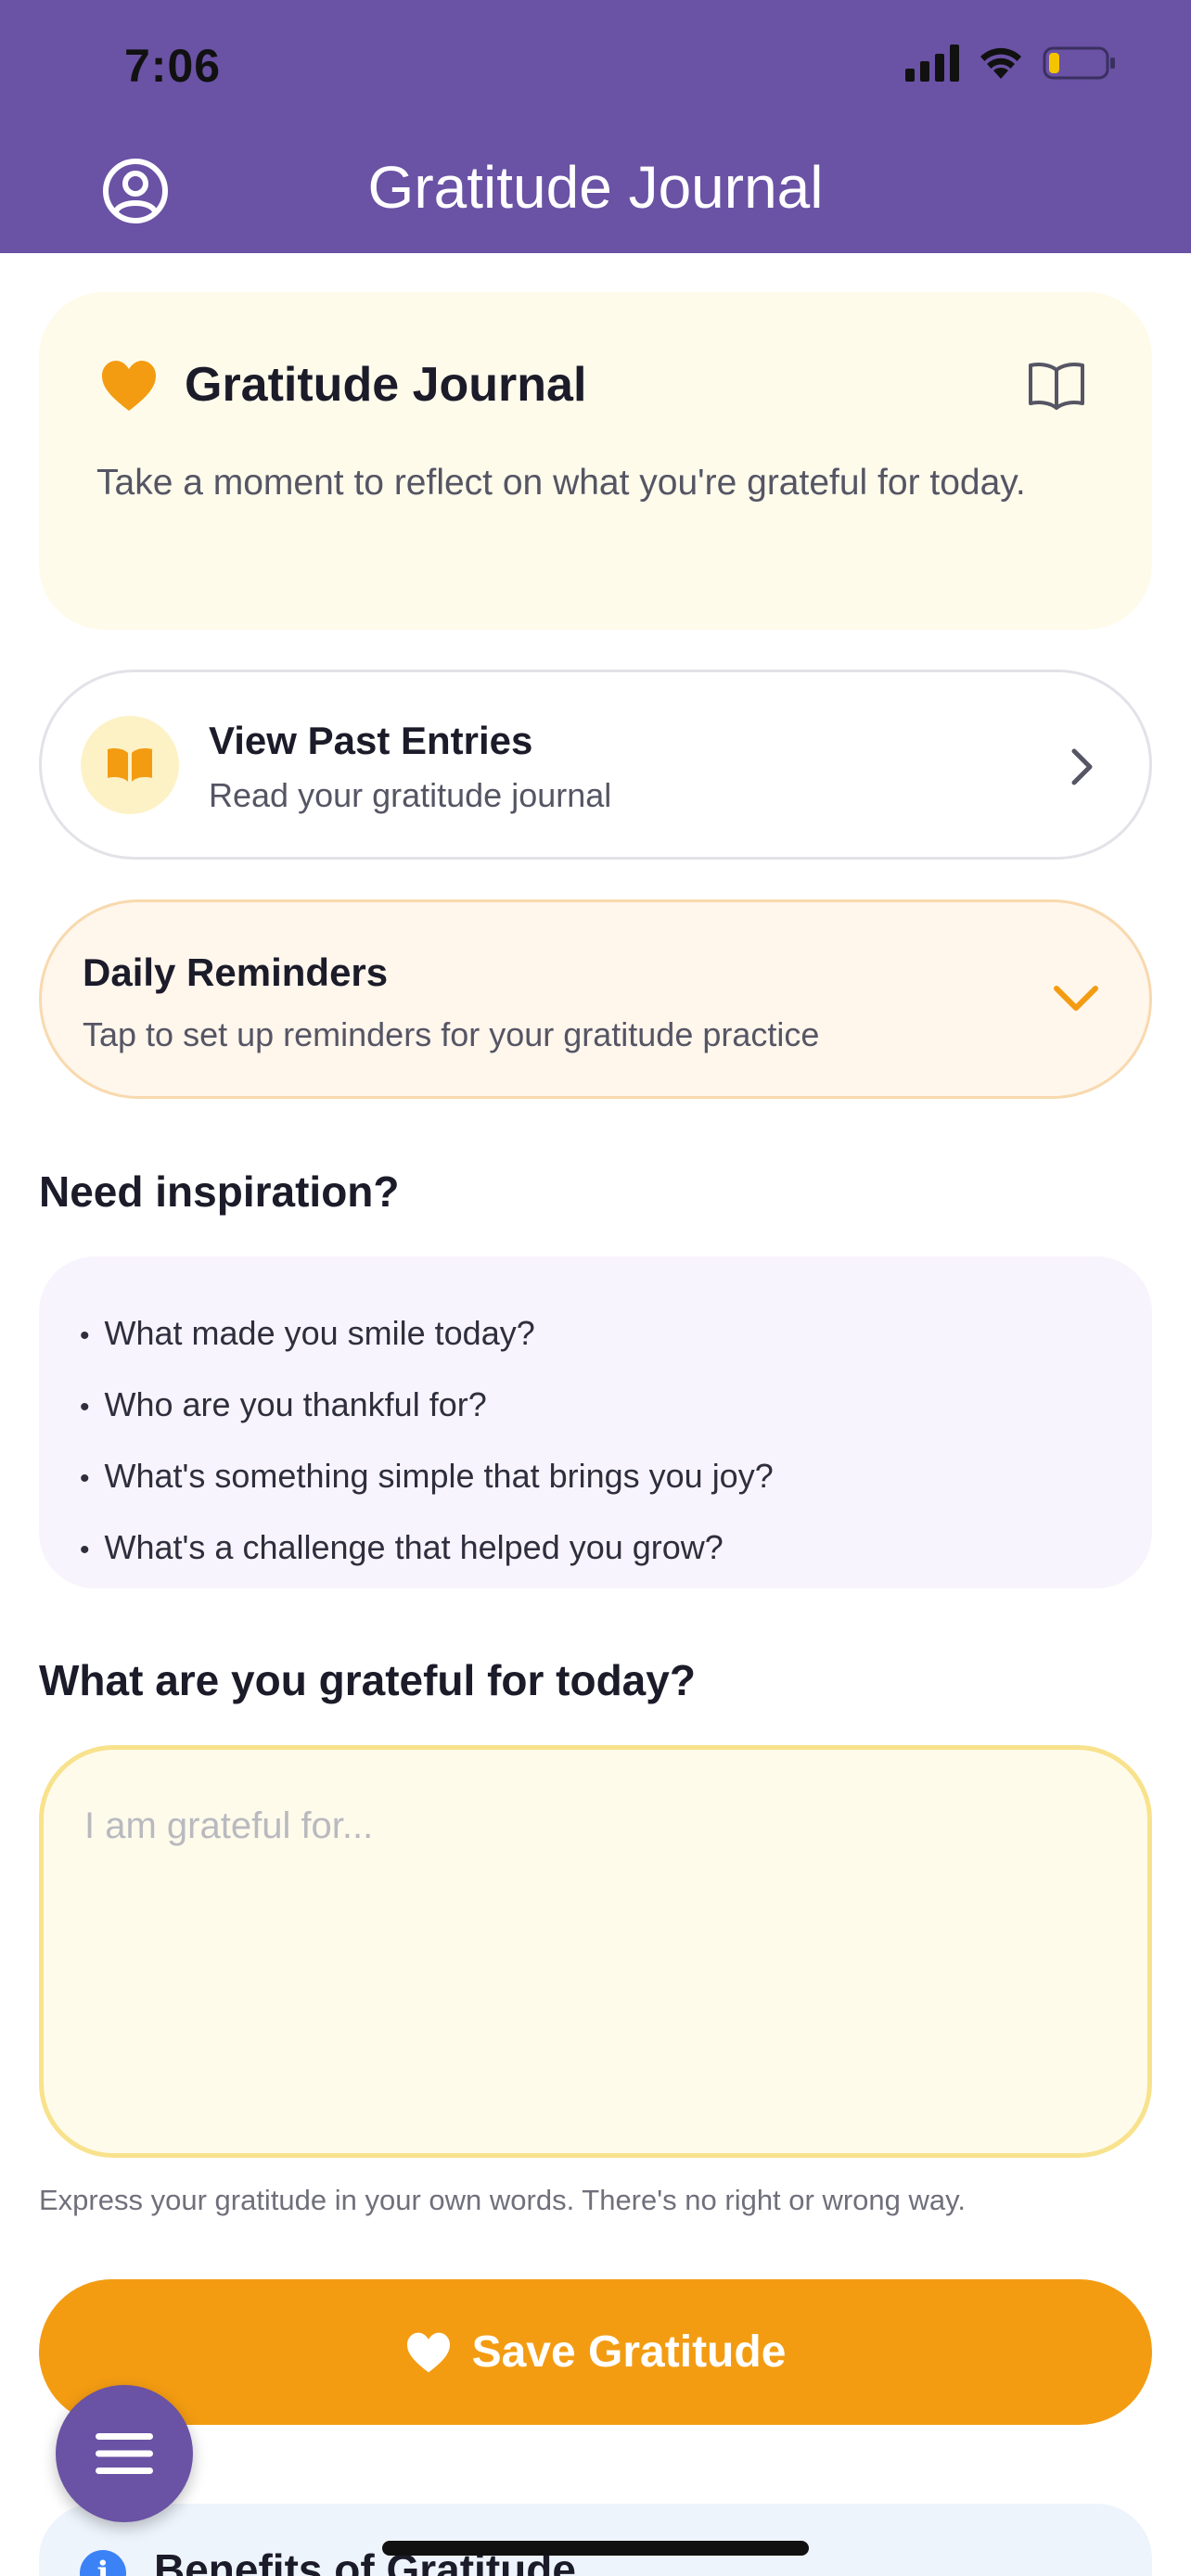 This screenshot has width=1191, height=2576. I want to click on past-entries-icon-badge, so click(130, 765).